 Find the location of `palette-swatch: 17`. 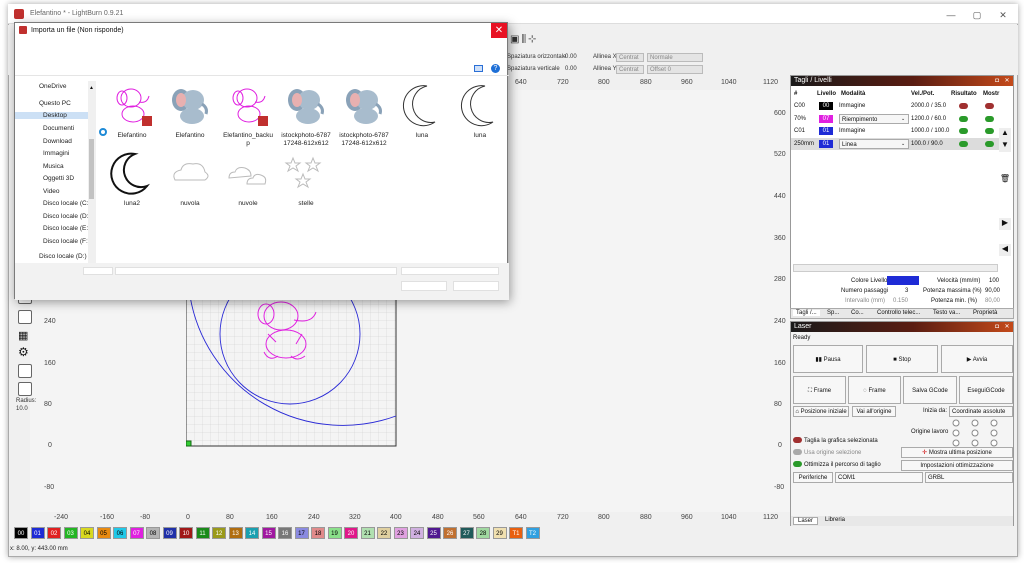

palette-swatch: 17 is located at coordinates (301, 533).